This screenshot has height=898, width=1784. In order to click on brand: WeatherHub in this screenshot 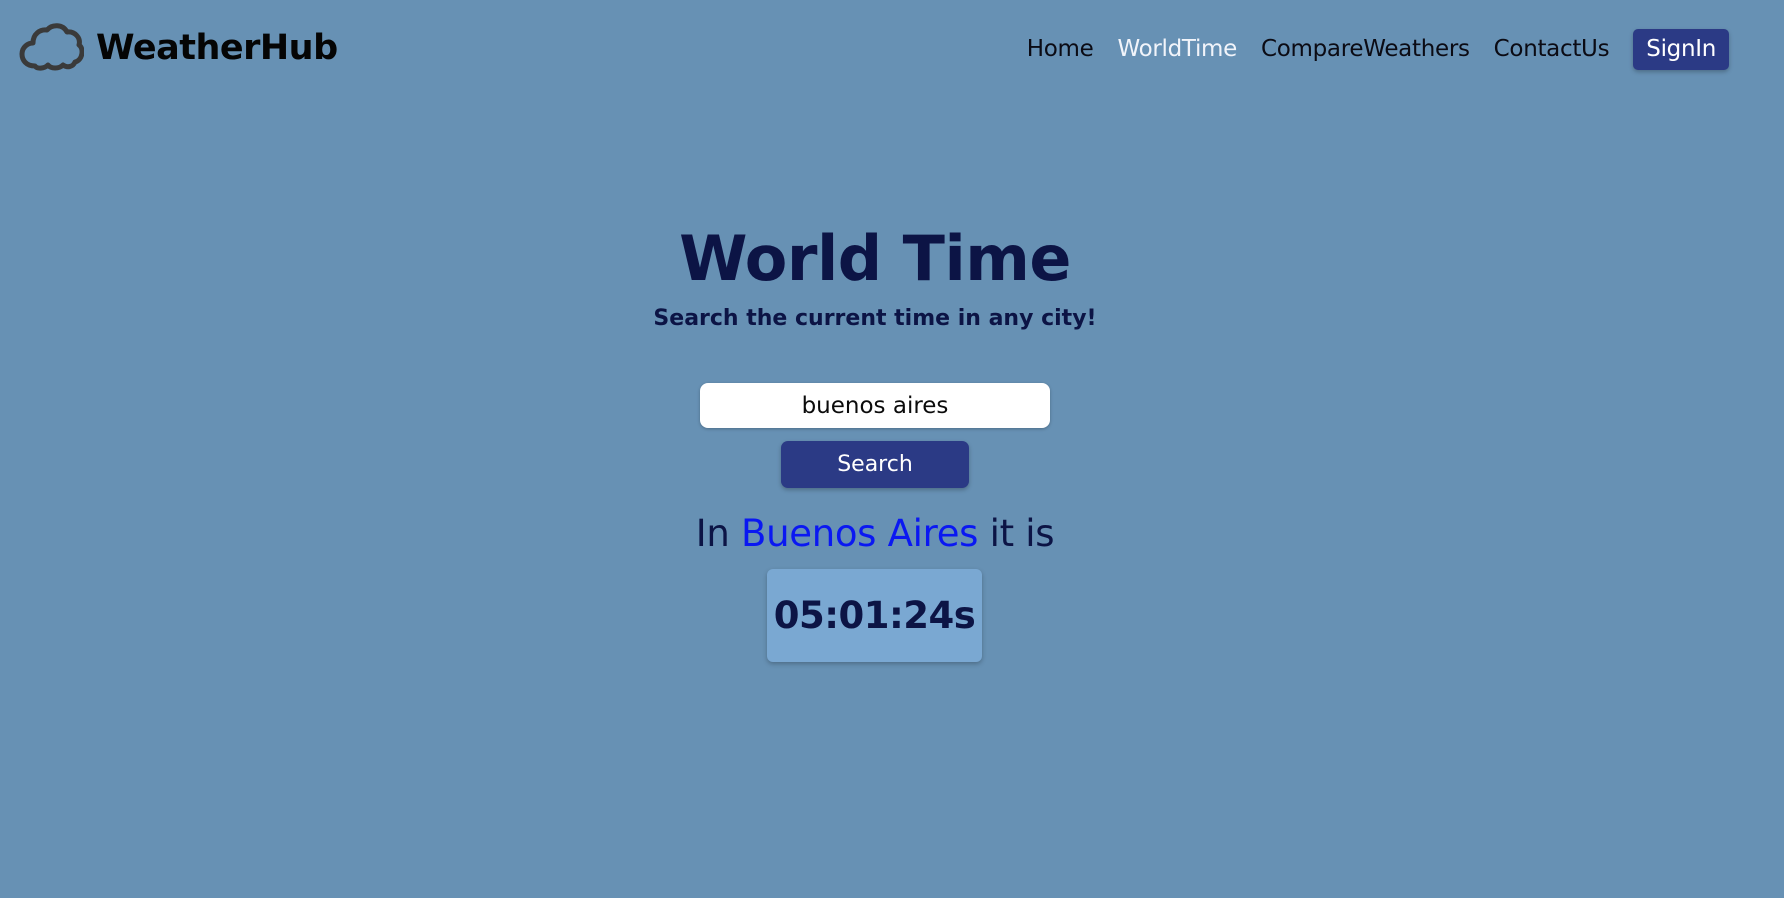, I will do `click(178, 48)`.